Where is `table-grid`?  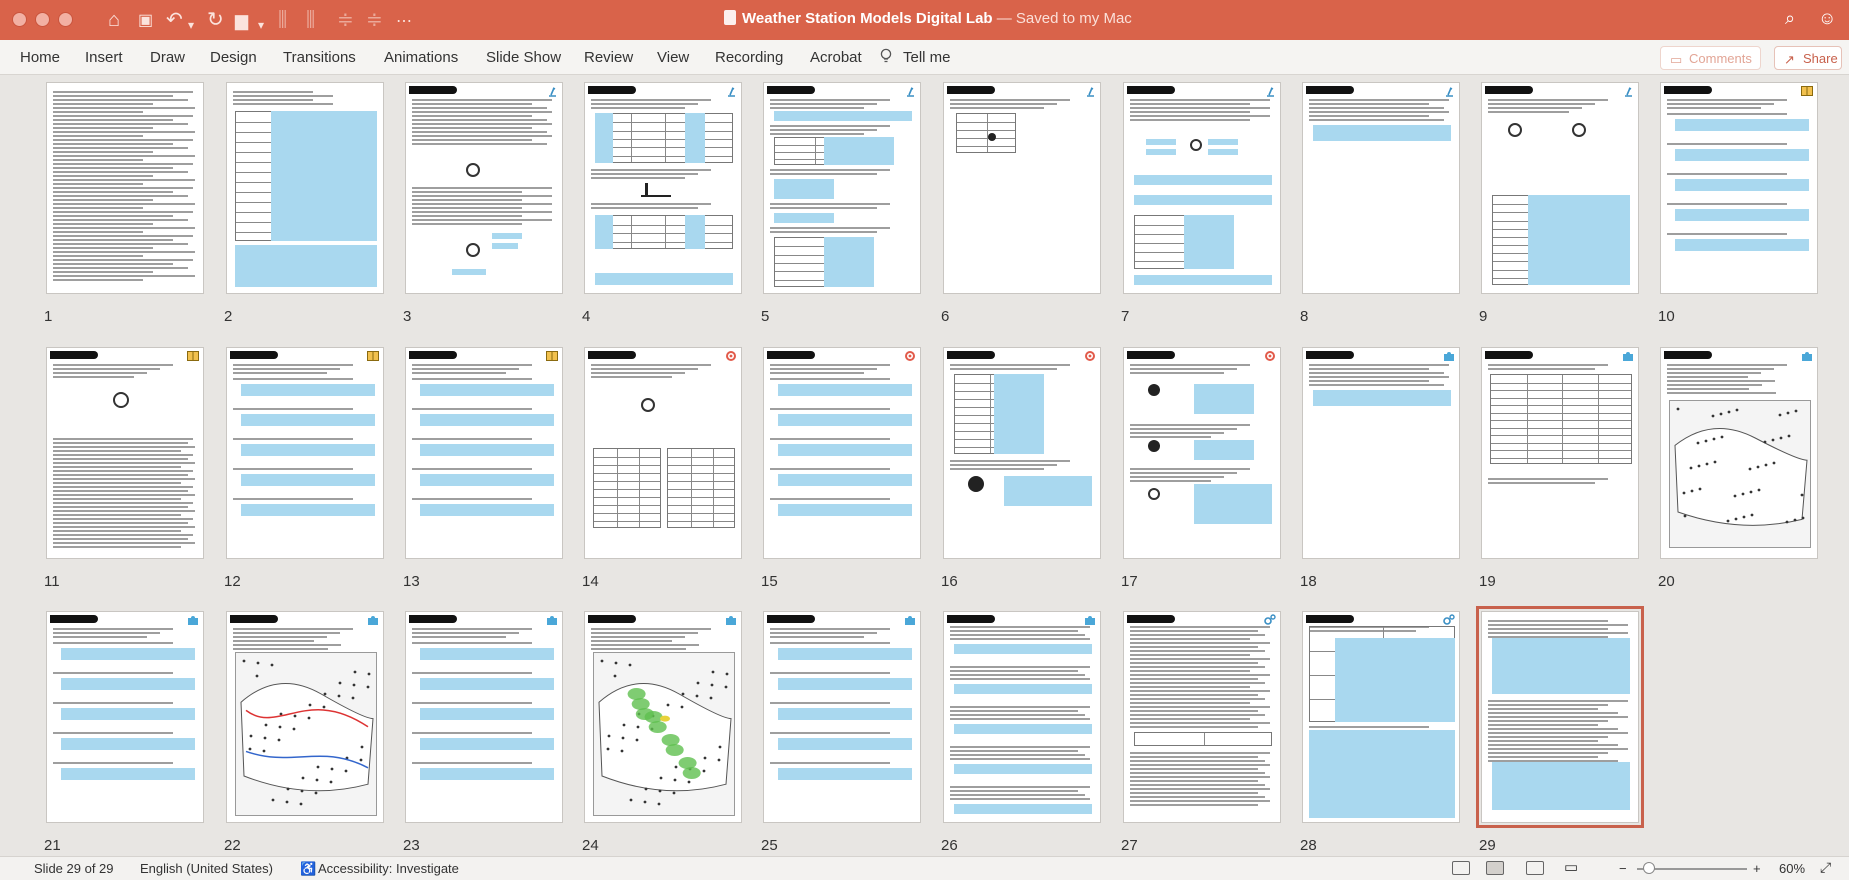
table-grid is located at coordinates (986, 133).